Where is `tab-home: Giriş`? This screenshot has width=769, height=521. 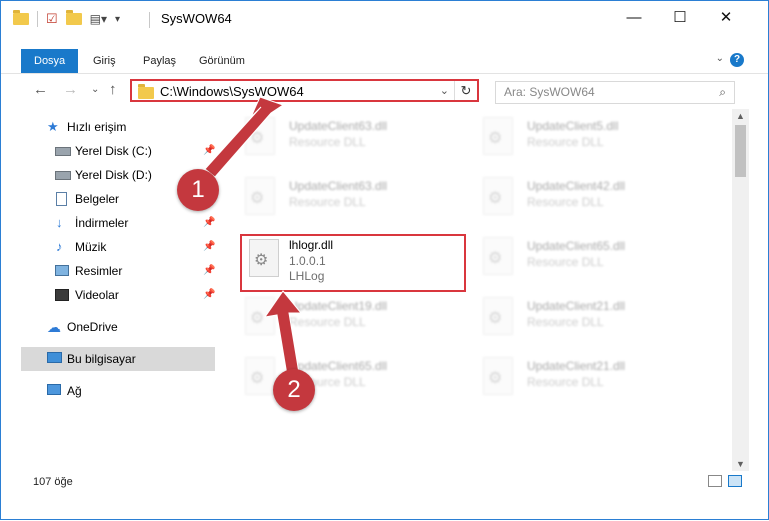 tab-home: Giriş is located at coordinates (104, 61).